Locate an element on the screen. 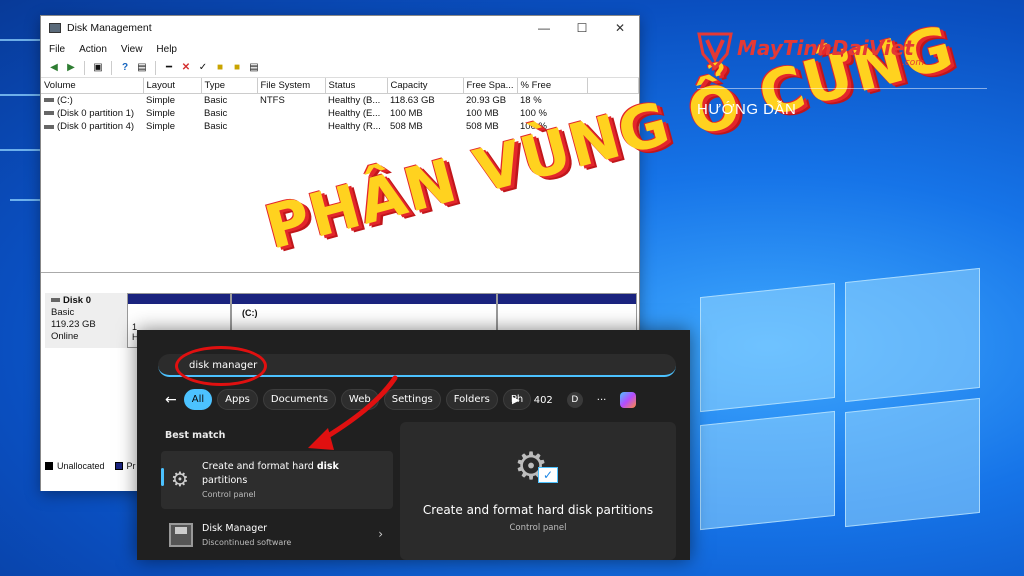 The height and width of the screenshot is (576, 1024). rewards-points: 402 is located at coordinates (543, 400).